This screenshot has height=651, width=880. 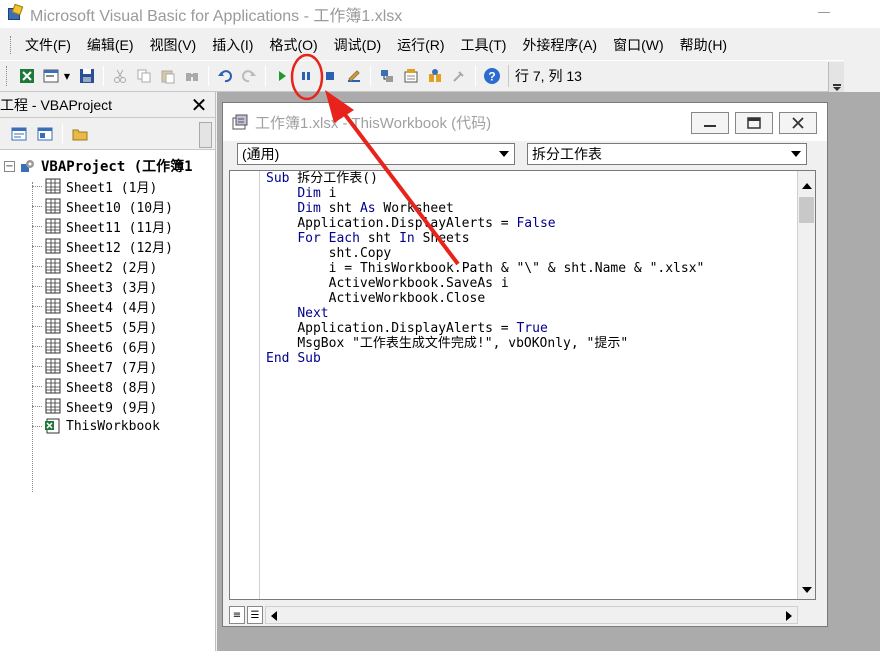 I want to click on tree-item-sheet7: Sheet7 (7月), so click(x=107, y=366).